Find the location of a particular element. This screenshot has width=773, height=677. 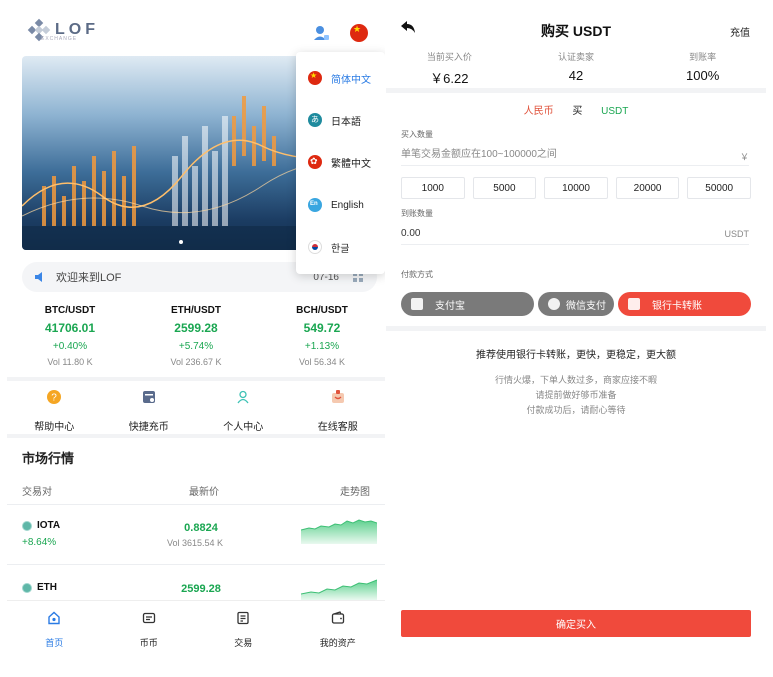

home-header: LOF EXCHANGE is located at coordinates (196, 28).